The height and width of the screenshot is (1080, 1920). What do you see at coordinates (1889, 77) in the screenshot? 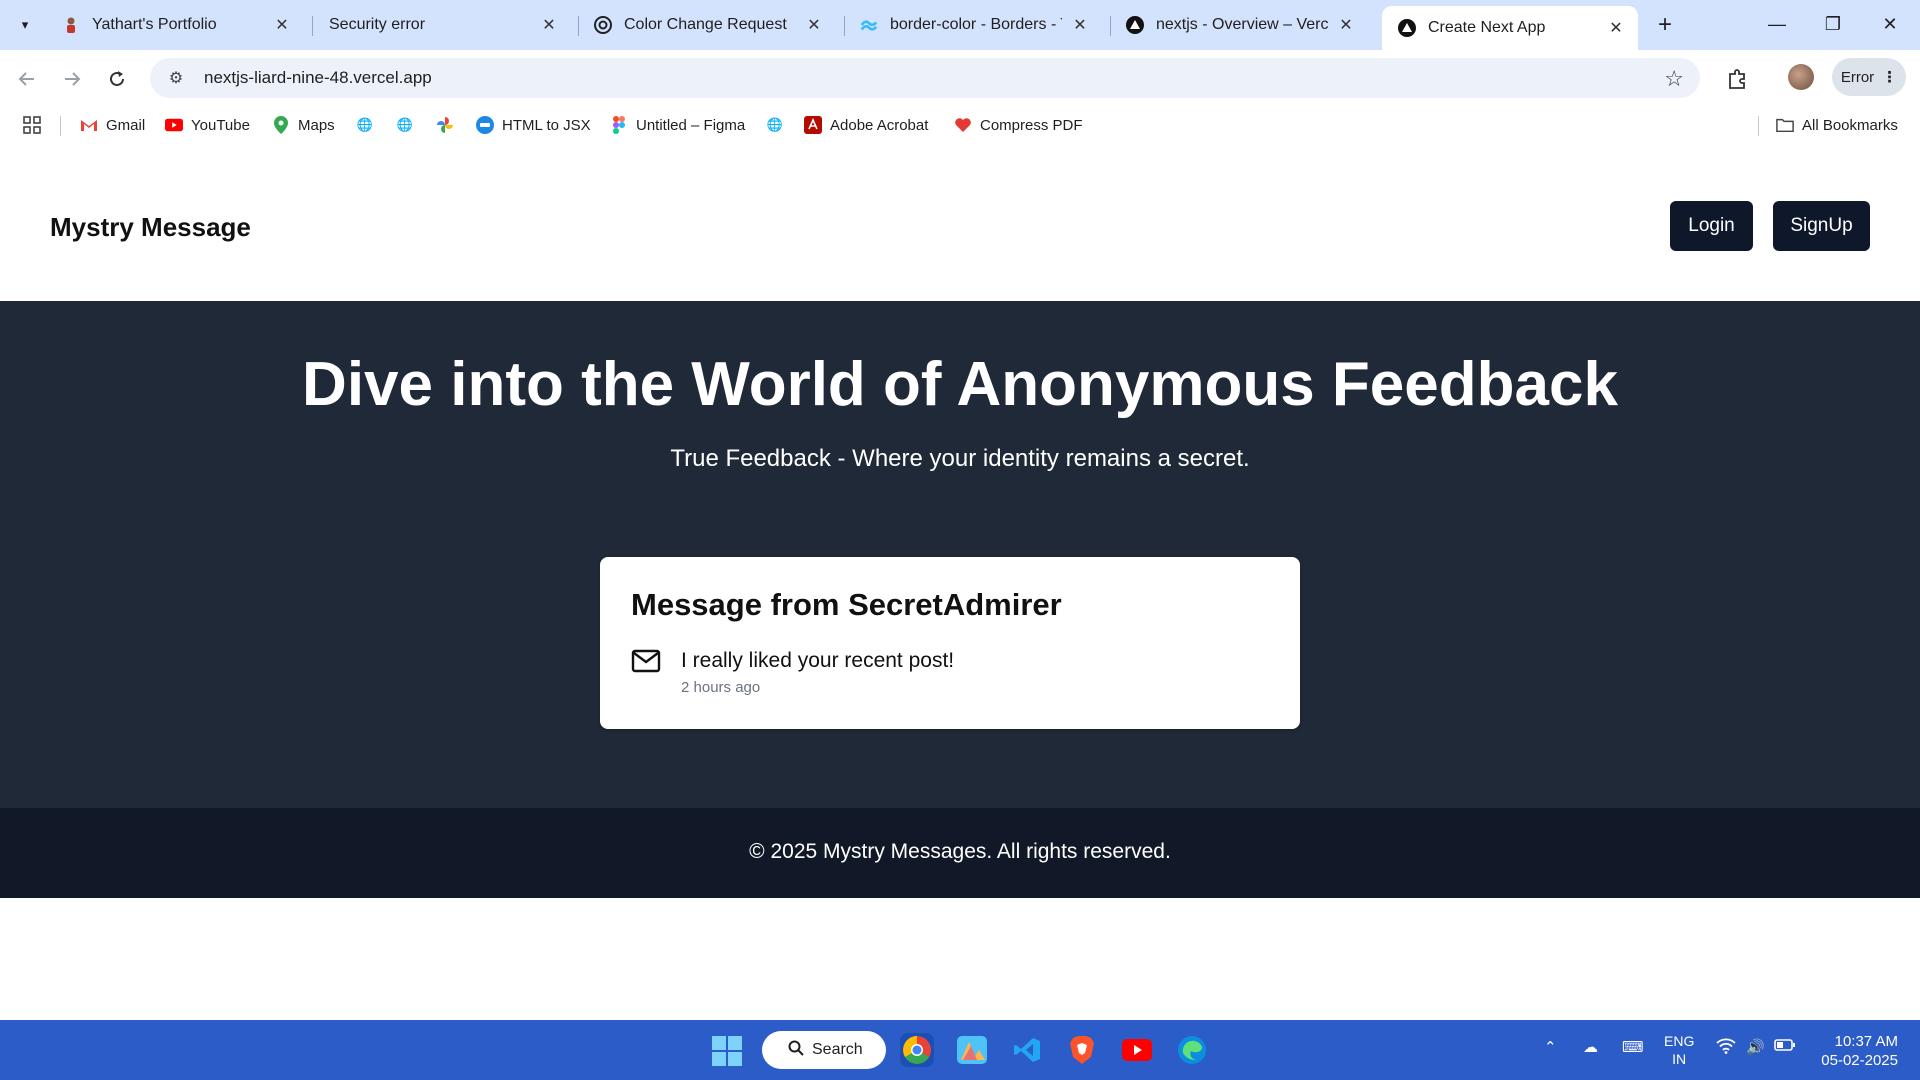
I see `more-vert-icon: ⋮` at bounding box center [1889, 77].